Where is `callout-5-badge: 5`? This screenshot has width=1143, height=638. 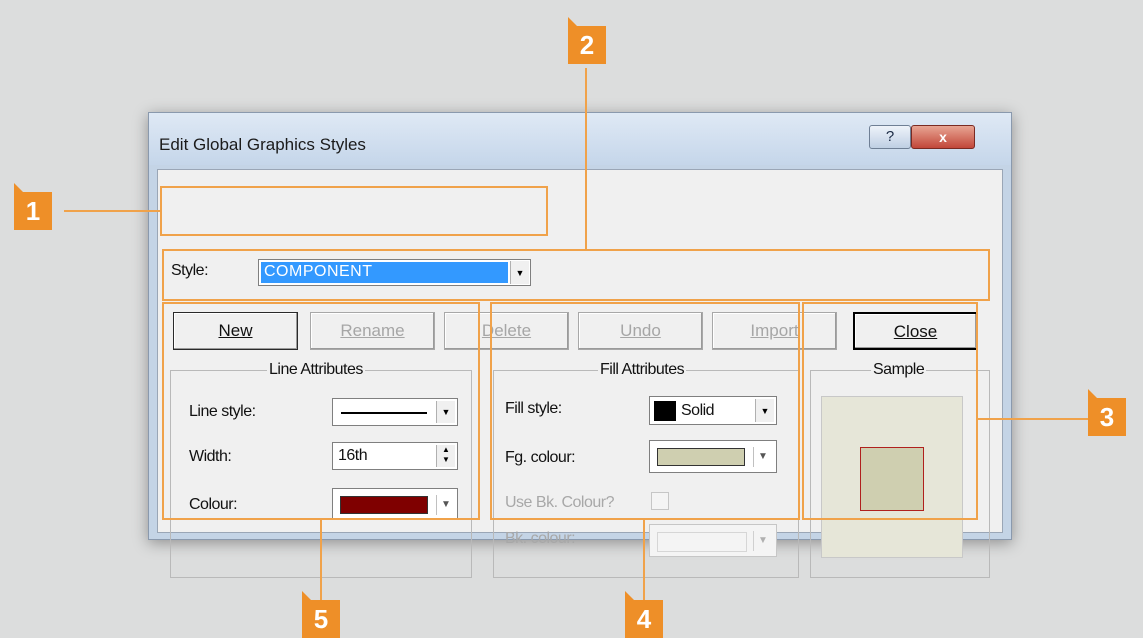
callout-5-badge: 5 is located at coordinates (321, 614).